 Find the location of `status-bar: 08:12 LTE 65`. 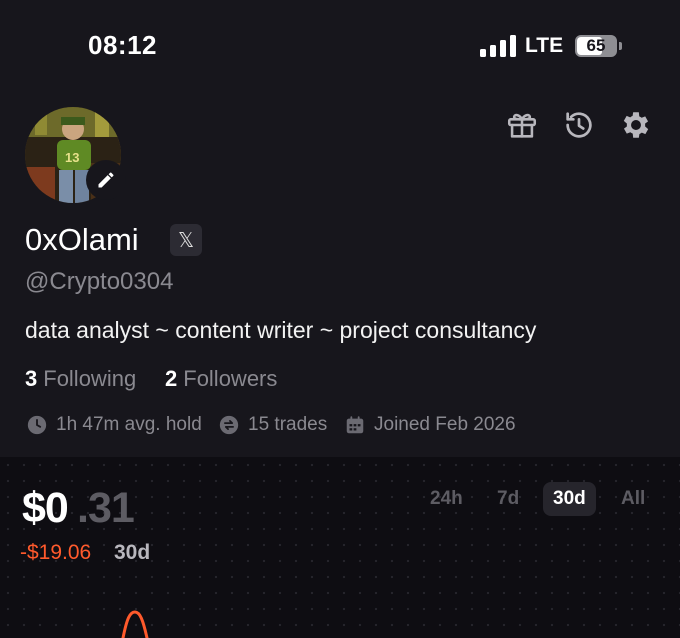

status-bar: 08:12 LTE 65 is located at coordinates (340, 46).